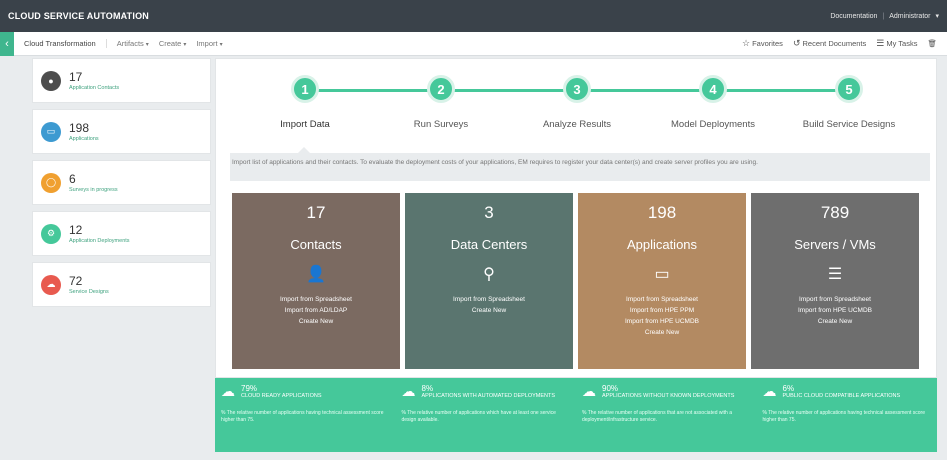  Describe the element at coordinates (51, 182) in the screenshot. I see `chat-icon: ◯` at that location.